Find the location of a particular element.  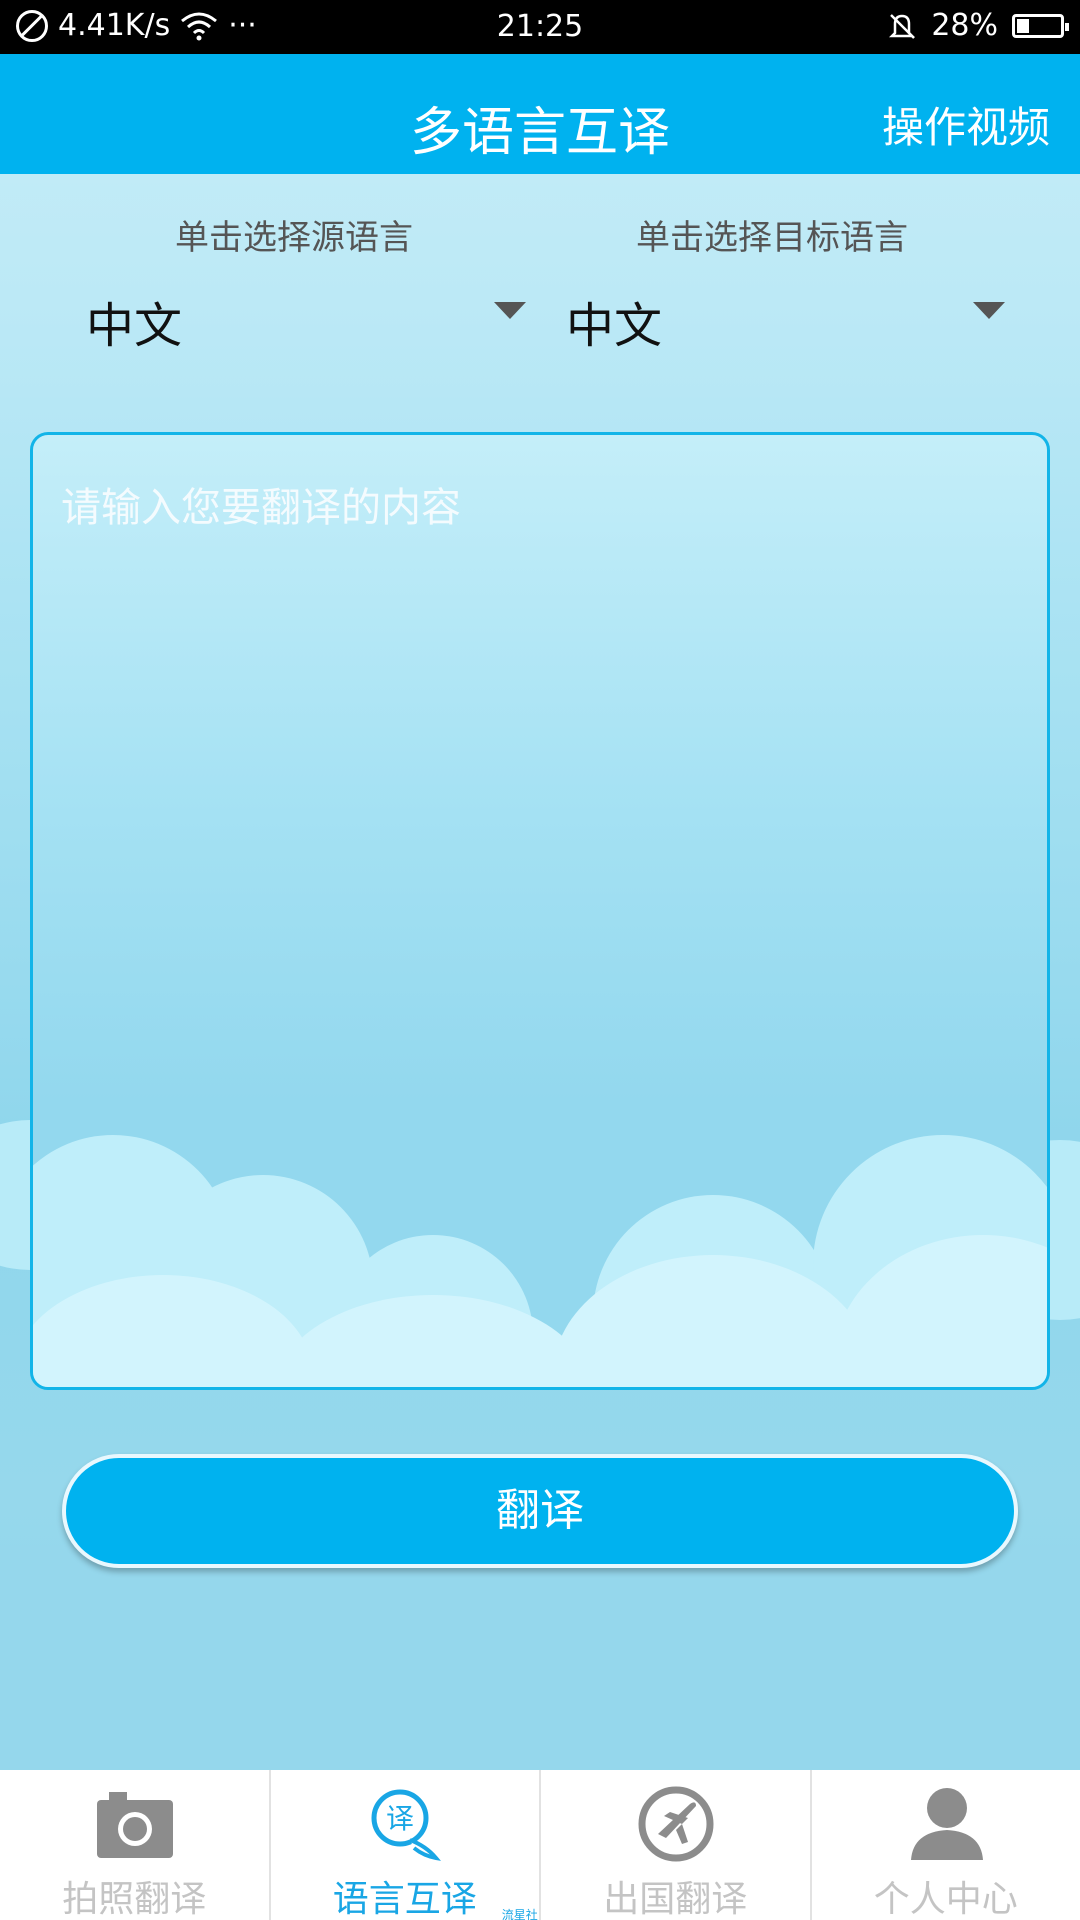

bell-muted-icon is located at coordinates (902, 26).